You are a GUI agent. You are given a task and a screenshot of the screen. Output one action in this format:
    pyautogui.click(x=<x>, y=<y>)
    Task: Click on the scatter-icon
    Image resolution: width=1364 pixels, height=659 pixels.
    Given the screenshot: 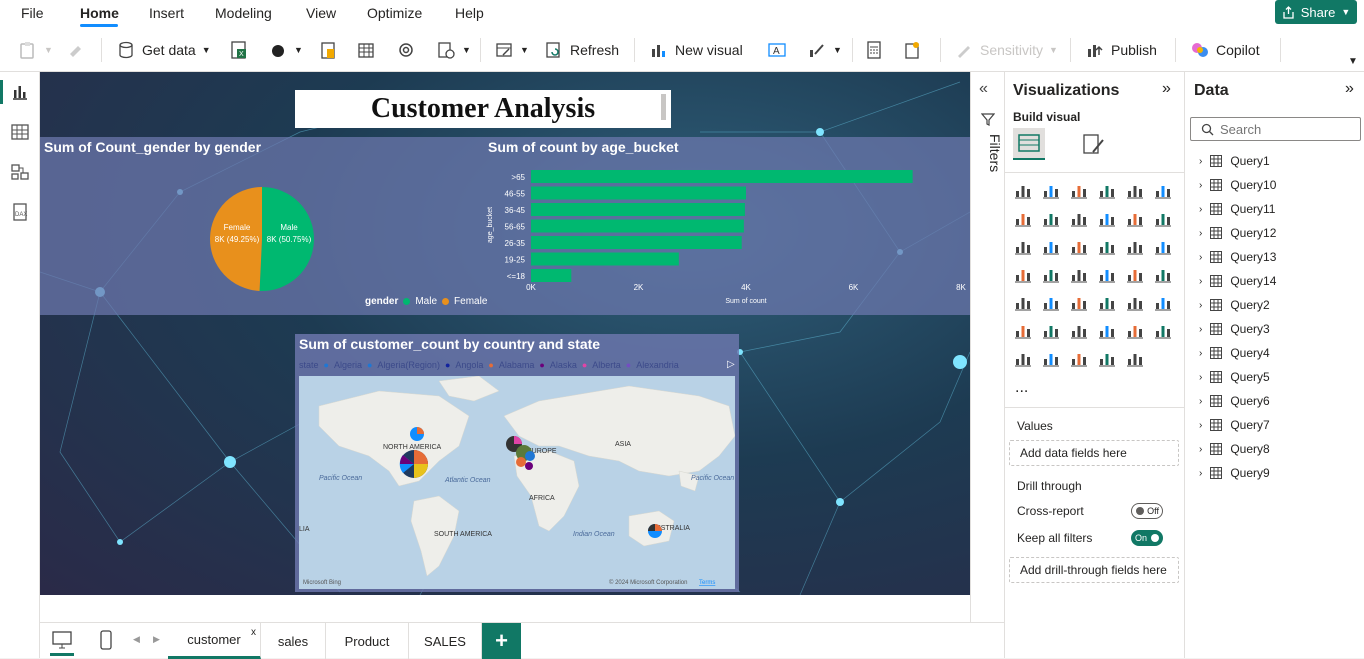 What is the action you would take?
    pyautogui.click(x=1107, y=246)
    